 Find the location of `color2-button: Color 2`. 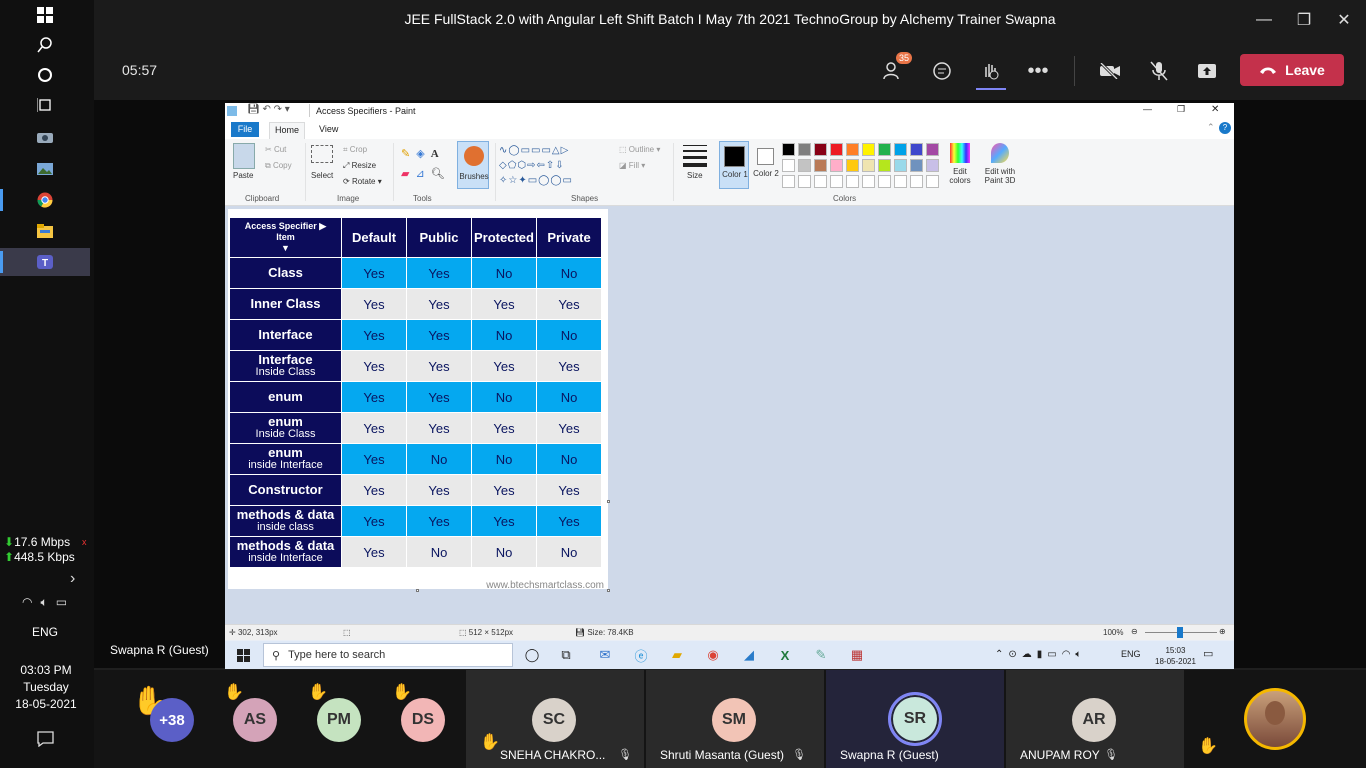

color2-button: Color 2 is located at coordinates (766, 165).